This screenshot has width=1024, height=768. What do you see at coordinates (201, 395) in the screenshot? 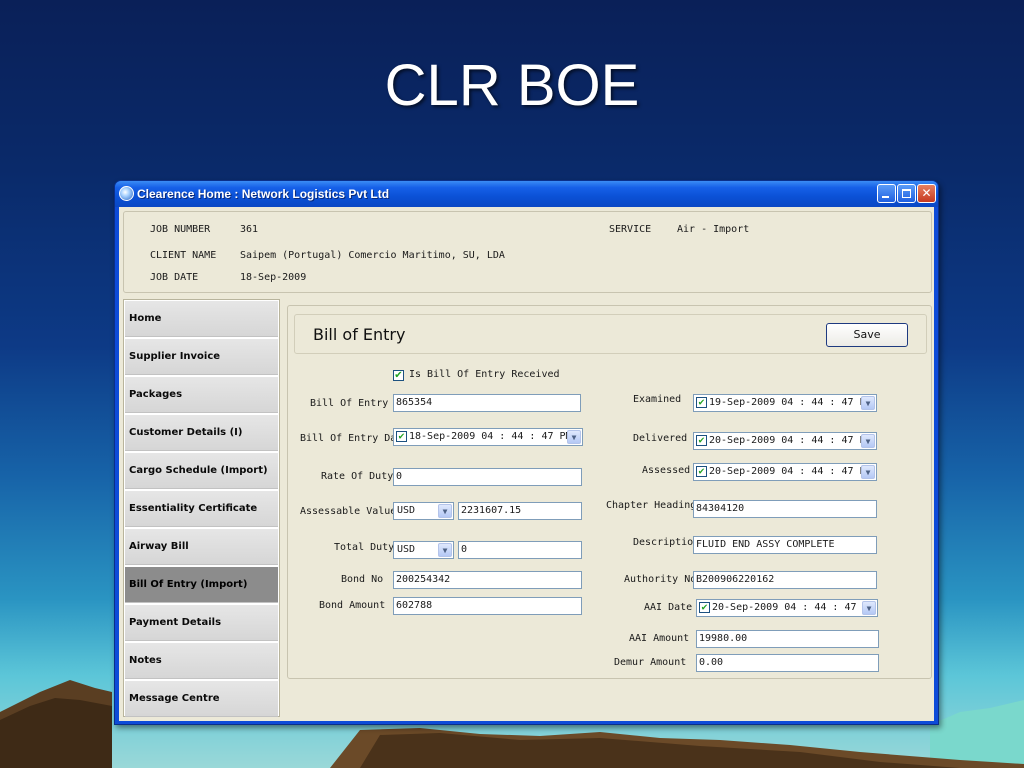
I see `sidebar-item-packages: Packages` at bounding box center [201, 395].